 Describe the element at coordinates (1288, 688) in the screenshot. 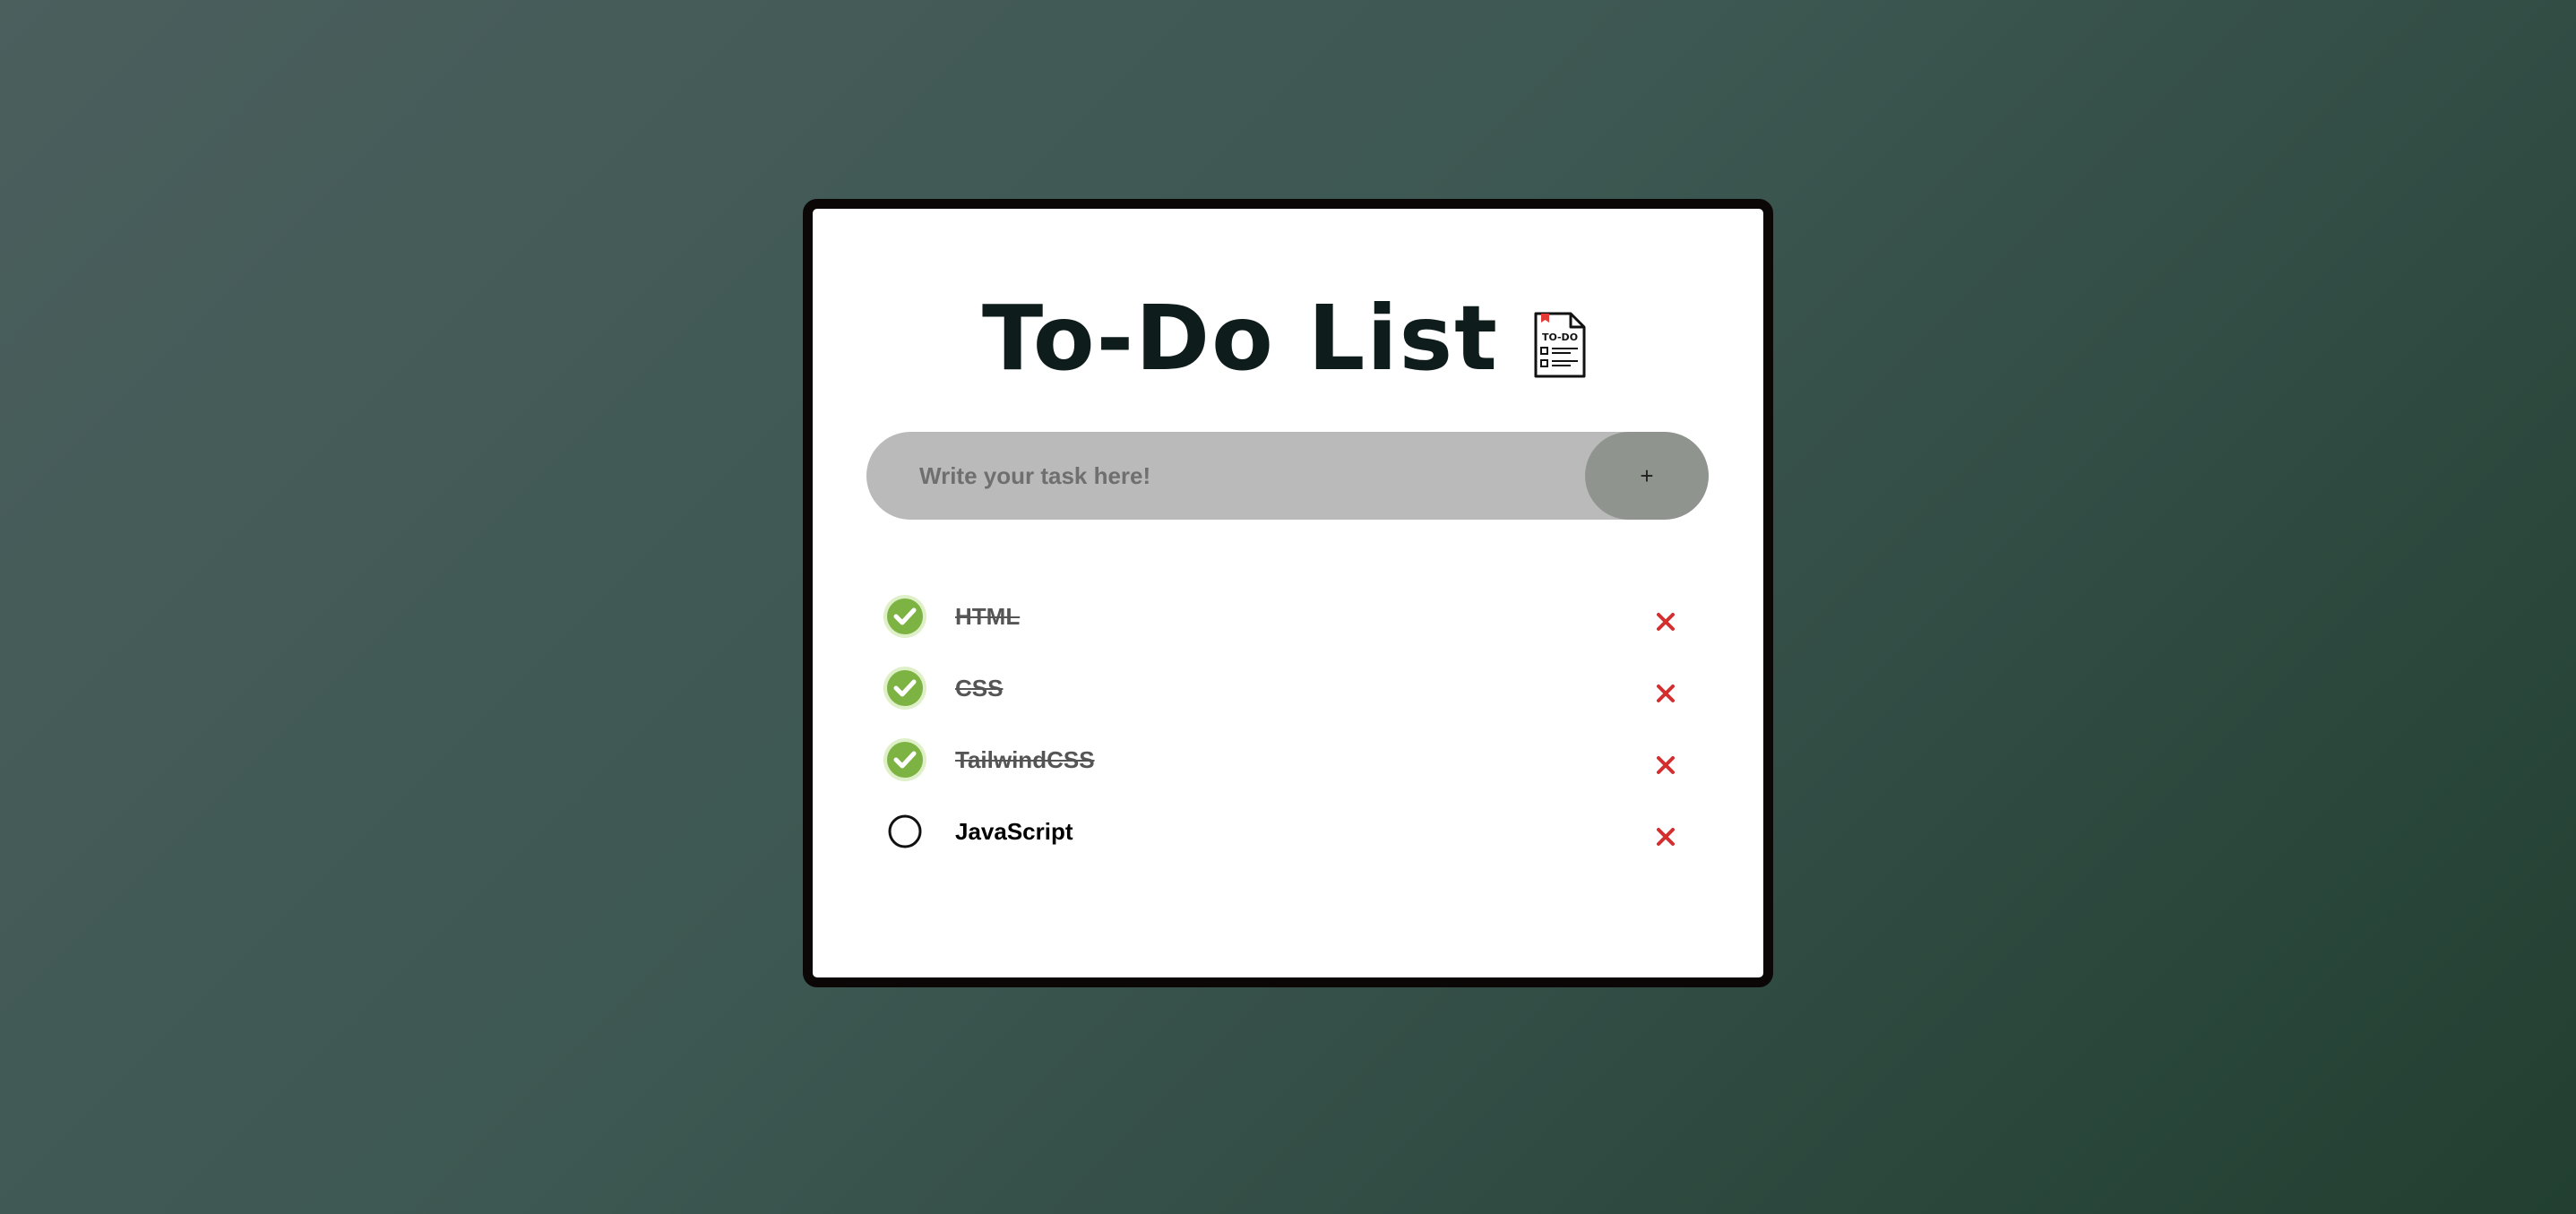

I see `list-item: CSS` at that location.